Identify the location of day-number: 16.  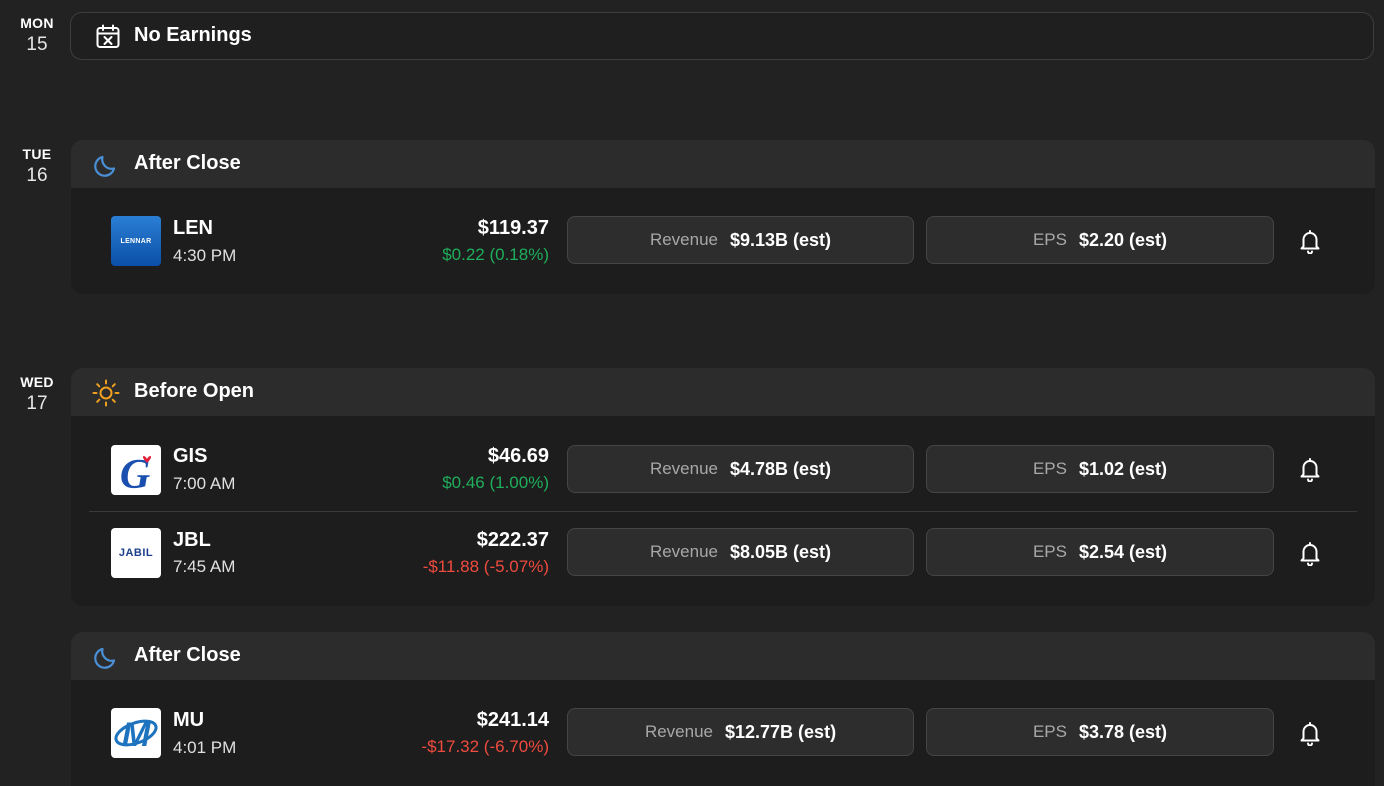
(37, 175).